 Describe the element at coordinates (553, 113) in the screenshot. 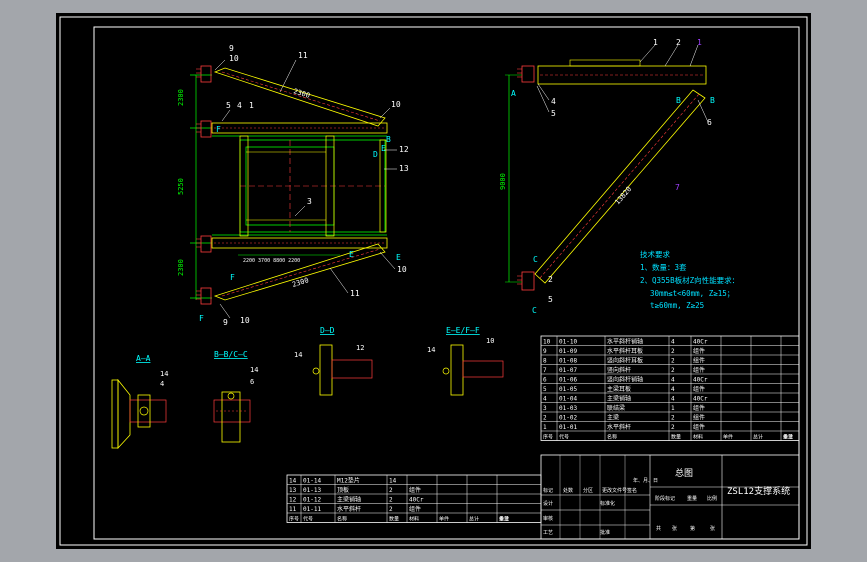

I see `side-balloon-5: 5` at that location.